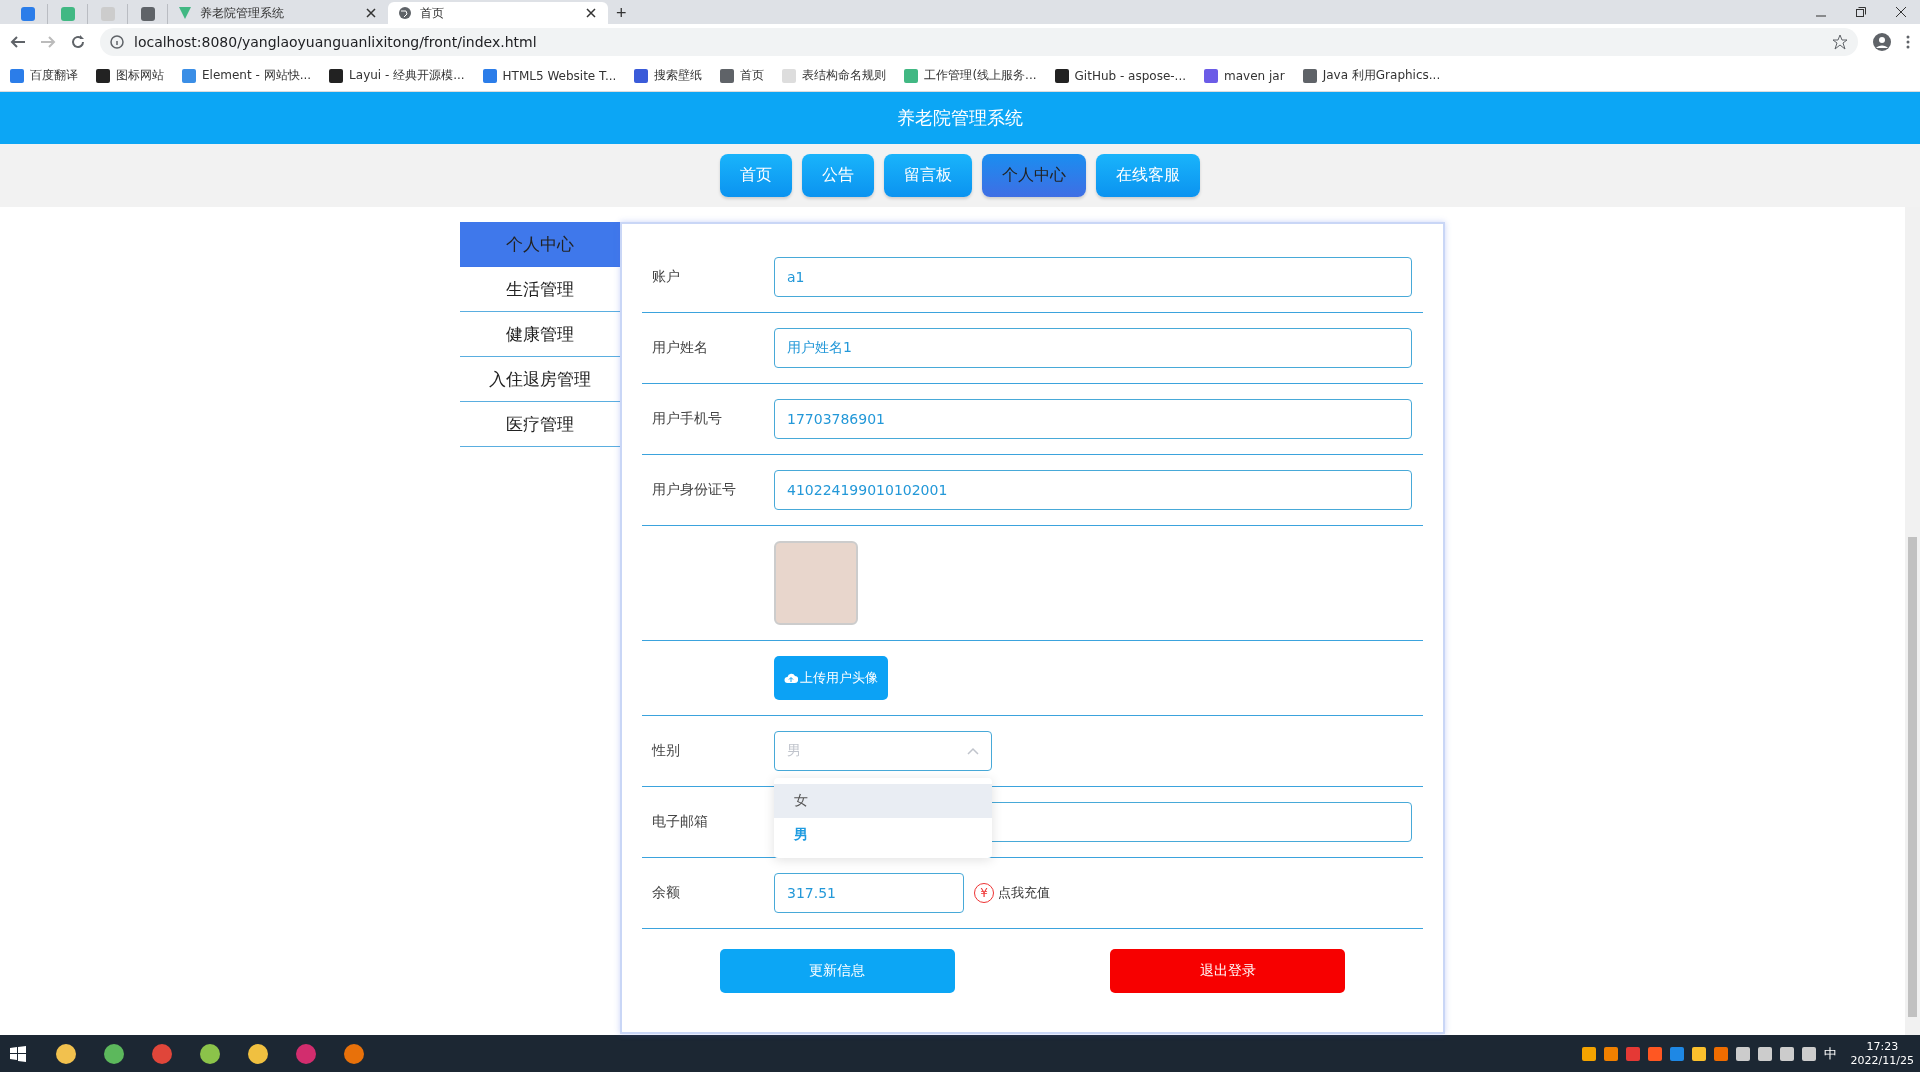  I want to click on profile-icon, so click(1882, 42).